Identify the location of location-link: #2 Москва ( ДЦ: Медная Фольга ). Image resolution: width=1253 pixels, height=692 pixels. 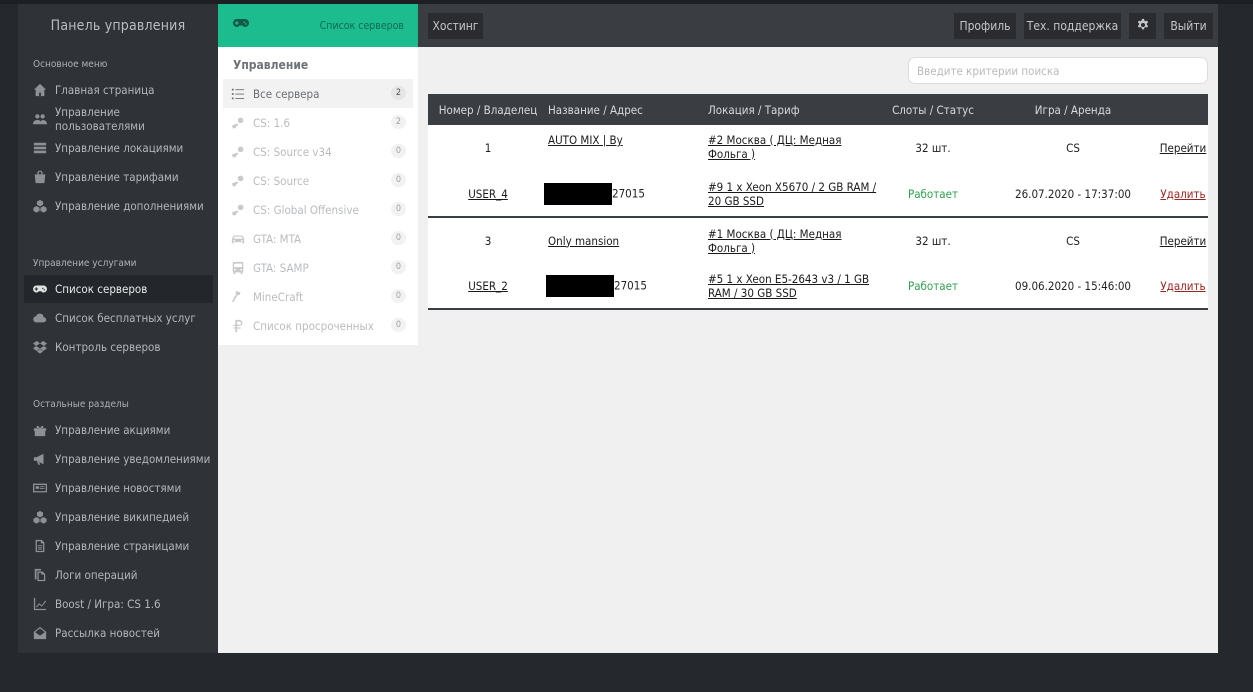
(793, 147).